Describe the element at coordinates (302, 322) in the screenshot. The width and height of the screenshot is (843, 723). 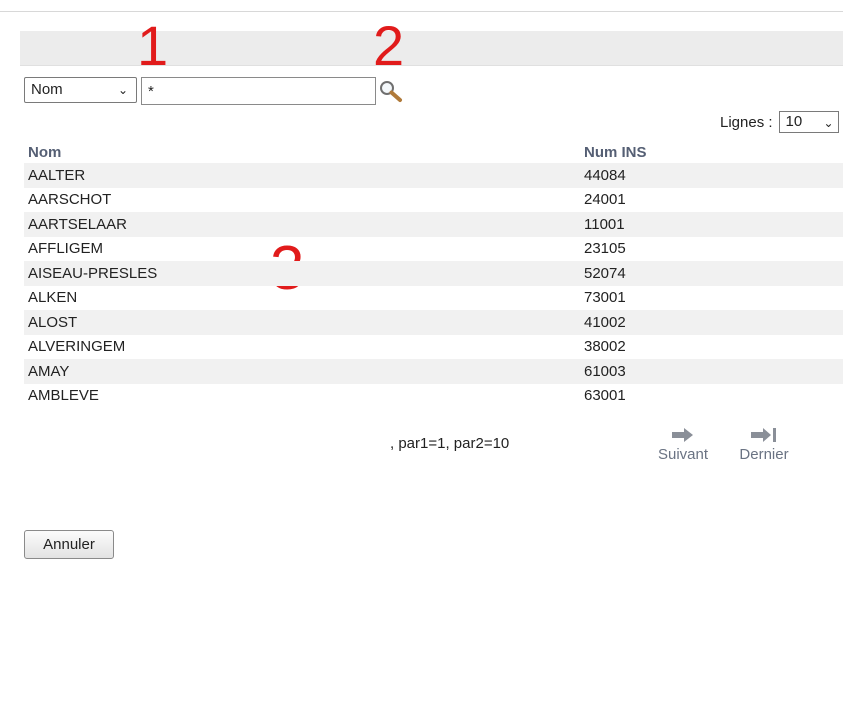
I see `cell-name: ALOST` at that location.